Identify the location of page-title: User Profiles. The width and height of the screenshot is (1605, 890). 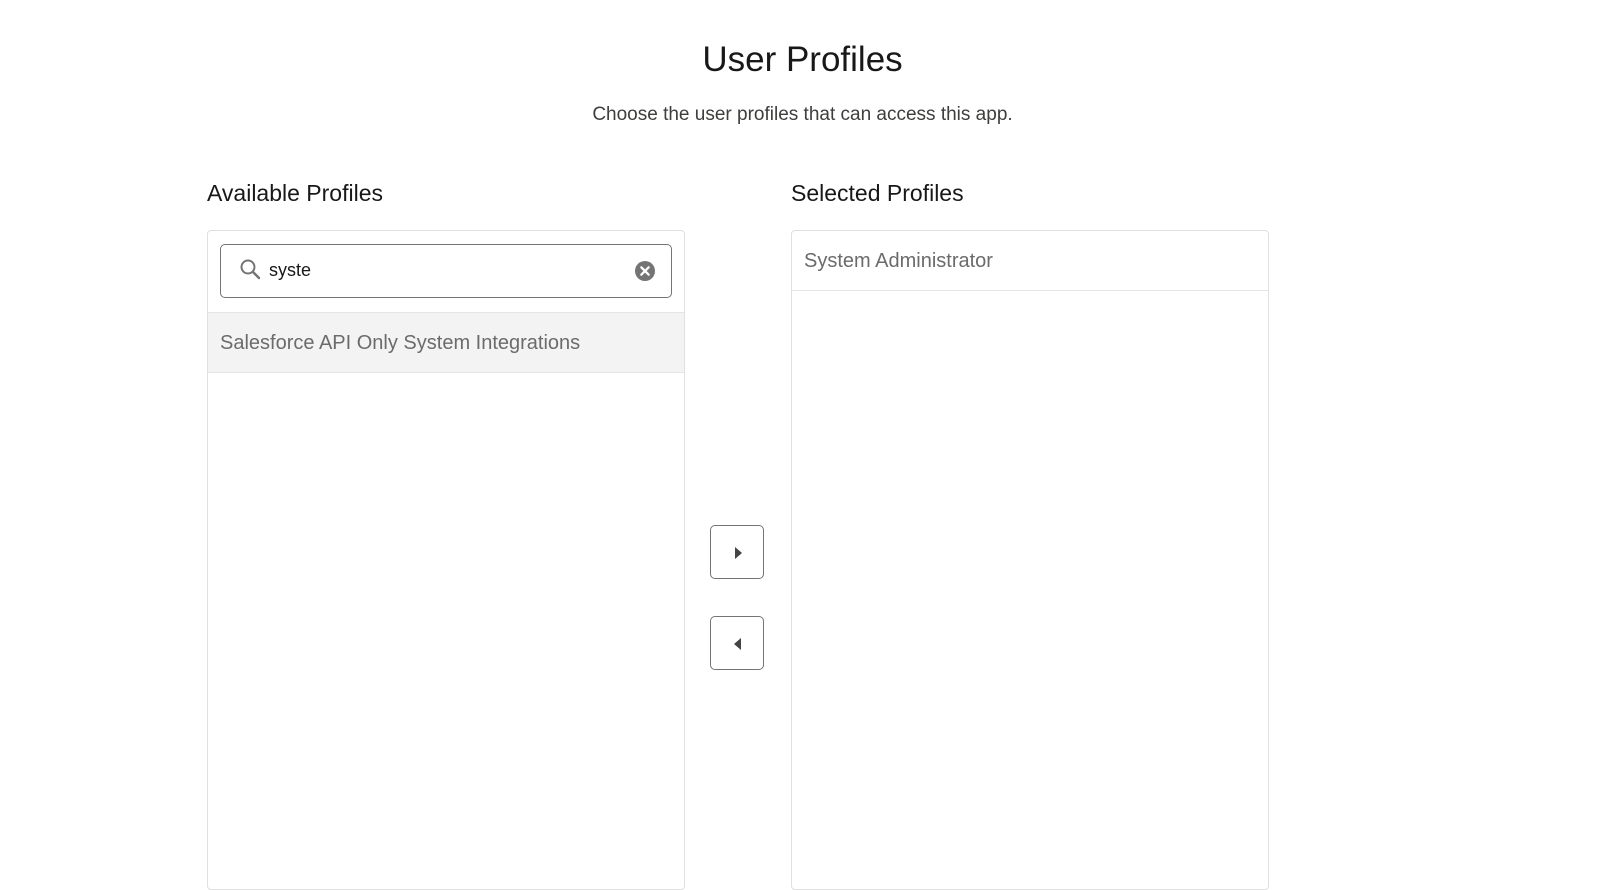
(802, 59).